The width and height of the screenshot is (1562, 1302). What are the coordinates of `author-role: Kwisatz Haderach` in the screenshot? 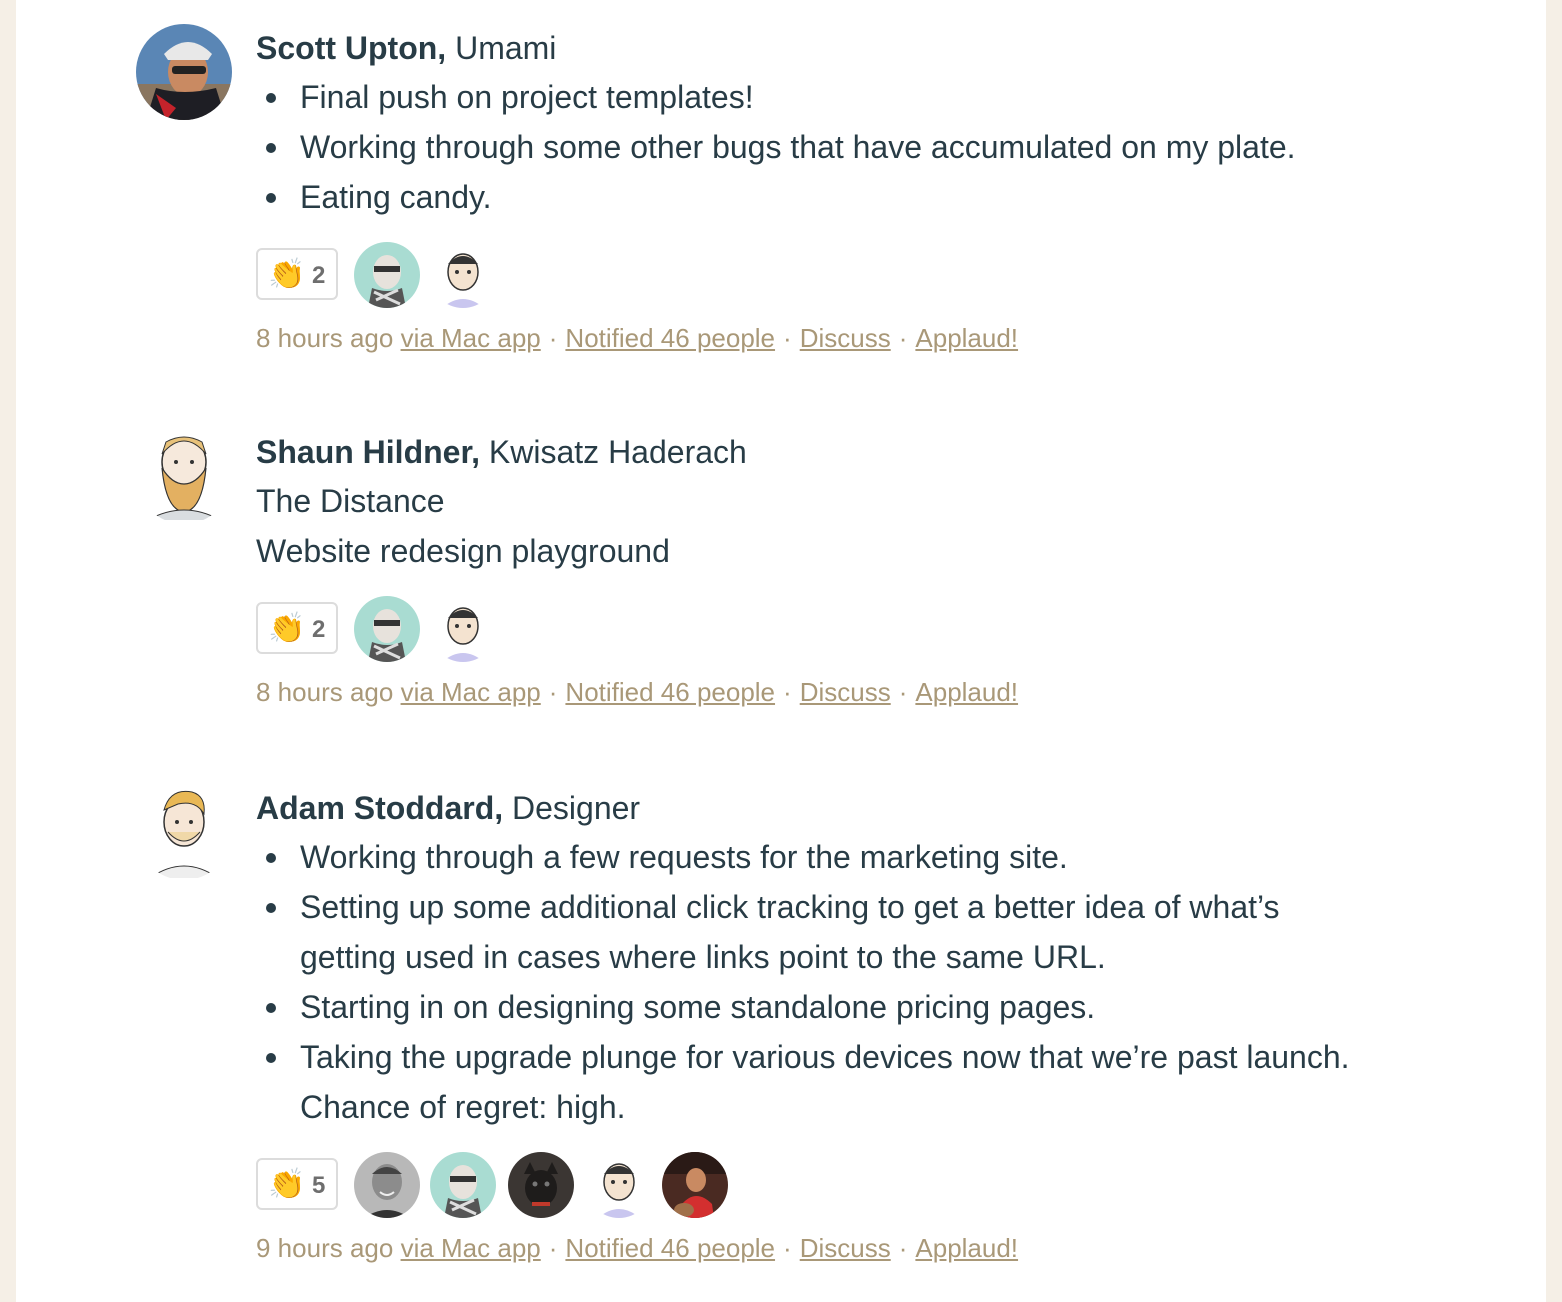 It's located at (613, 452).